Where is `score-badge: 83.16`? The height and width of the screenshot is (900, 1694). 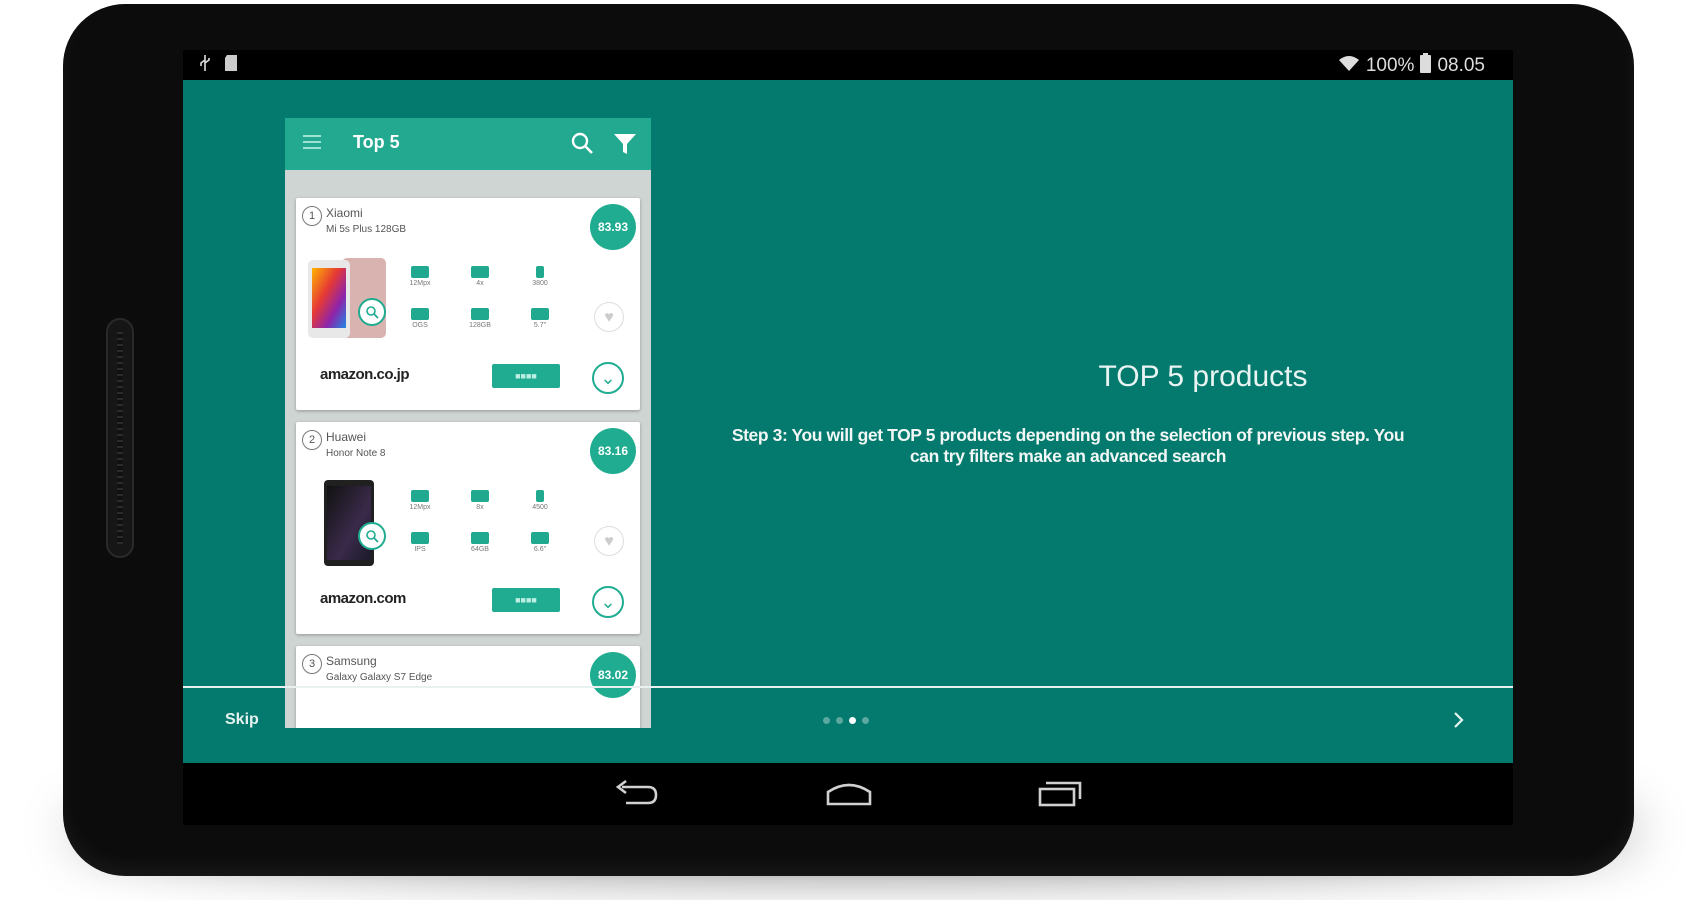
score-badge: 83.16 is located at coordinates (613, 451).